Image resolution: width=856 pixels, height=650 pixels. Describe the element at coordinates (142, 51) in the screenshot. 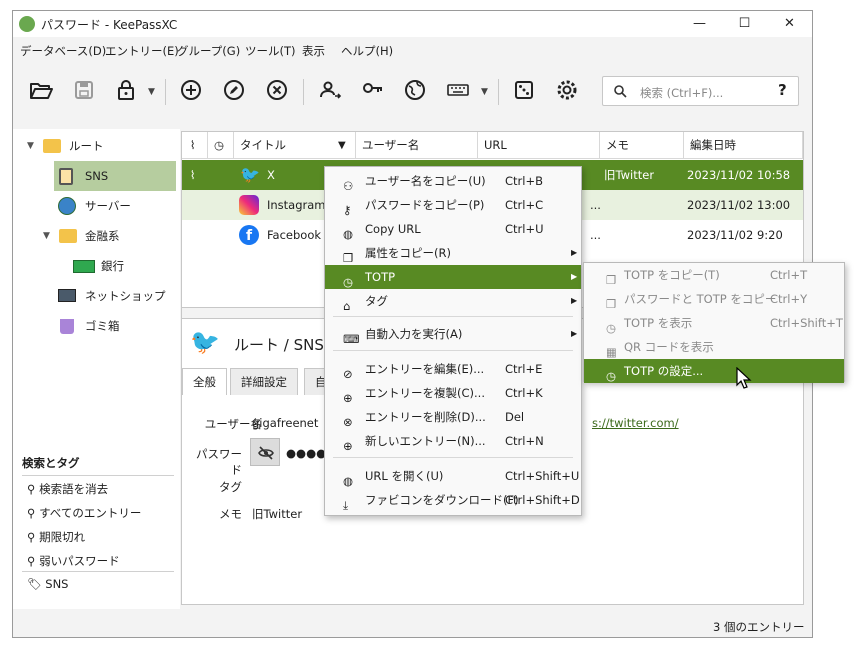

I see `menu-entry: エントリー(E)` at that location.